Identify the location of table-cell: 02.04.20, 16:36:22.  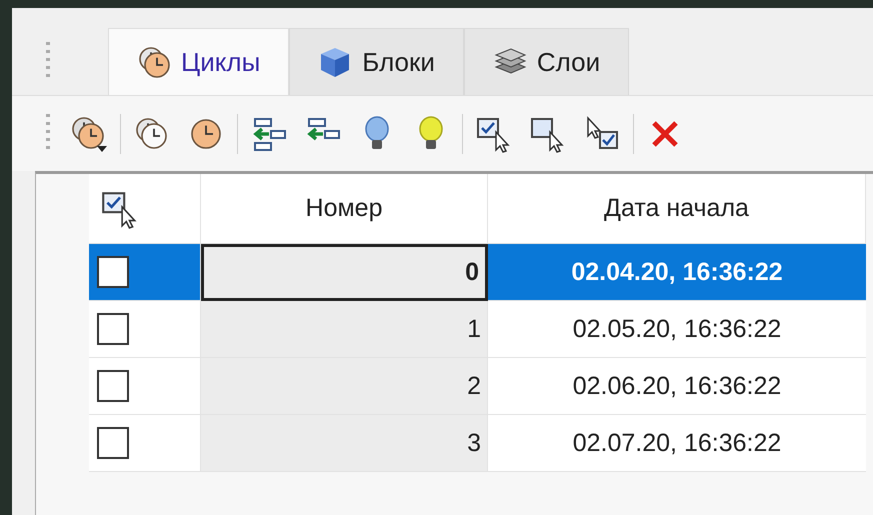
(677, 272).